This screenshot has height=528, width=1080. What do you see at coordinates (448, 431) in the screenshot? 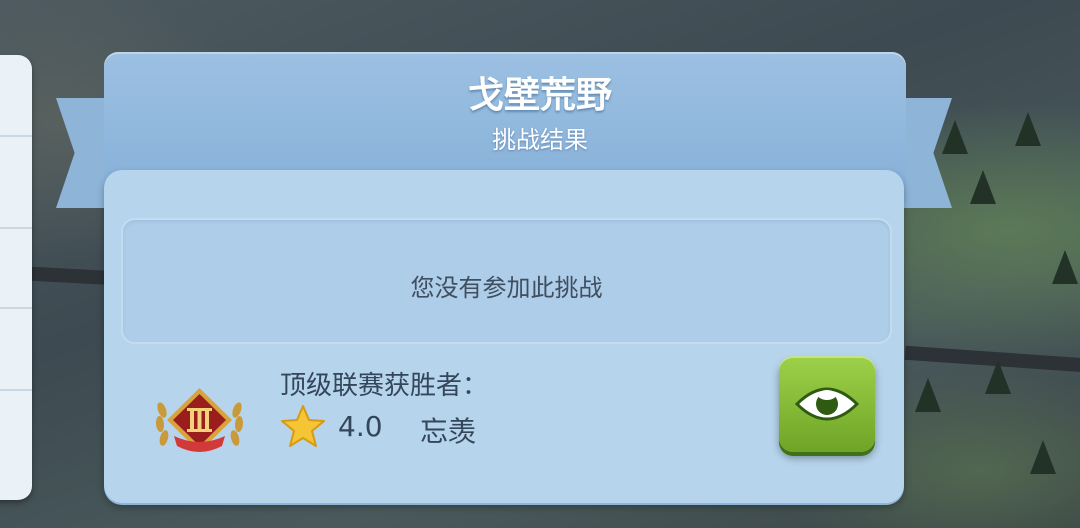
I see `winner-name: 忘羡` at bounding box center [448, 431].